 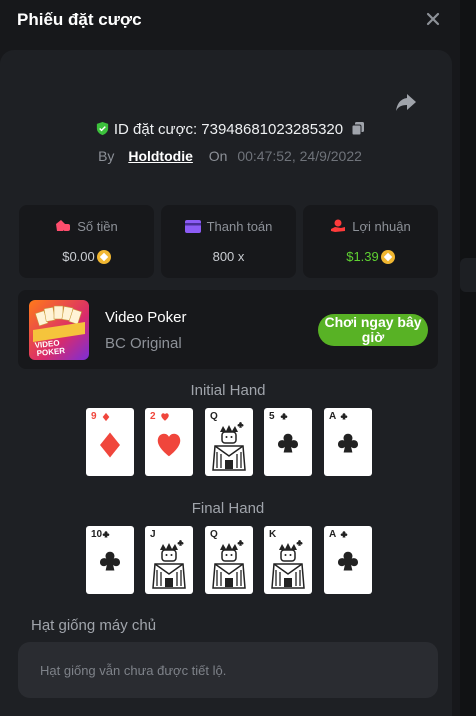 What do you see at coordinates (192, 226) in the screenshot?
I see `wallet-card-icon` at bounding box center [192, 226].